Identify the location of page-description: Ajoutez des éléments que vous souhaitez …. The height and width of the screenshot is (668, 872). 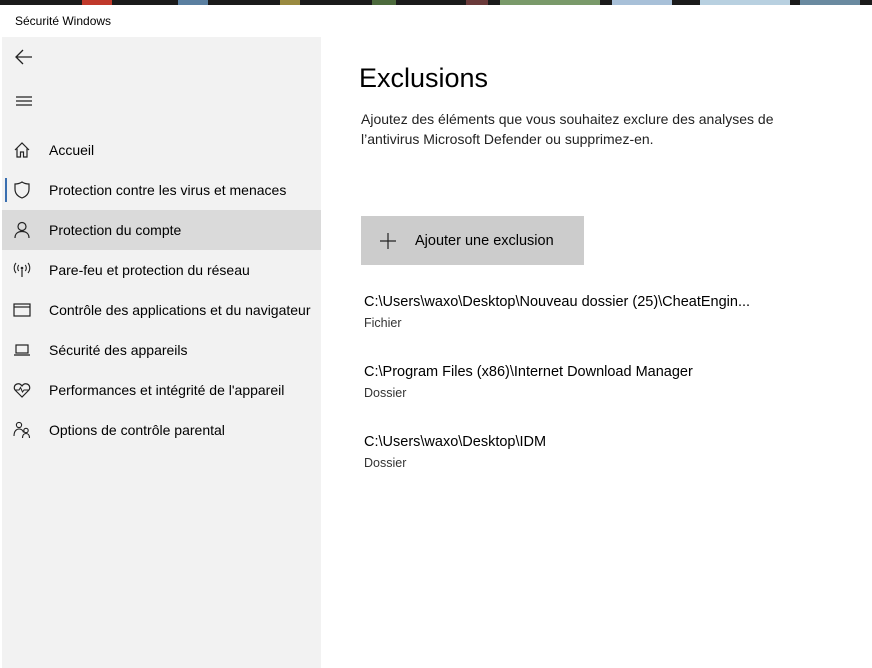
(567, 129).